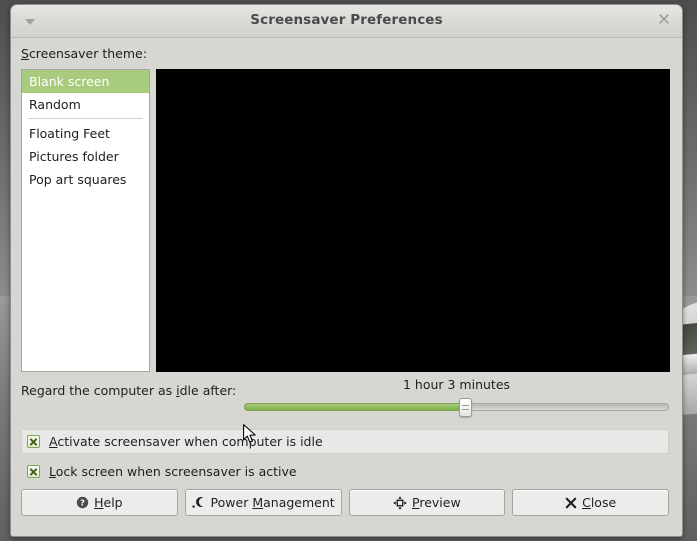 This screenshot has height=541, width=697. What do you see at coordinates (85, 179) in the screenshot?
I see `list-item-pop-art-squares: Pop art squares` at bounding box center [85, 179].